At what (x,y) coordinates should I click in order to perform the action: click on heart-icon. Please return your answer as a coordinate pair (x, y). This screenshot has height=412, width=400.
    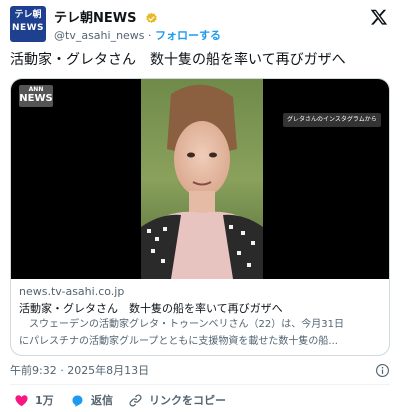
    Looking at the image, I should click on (21, 400).